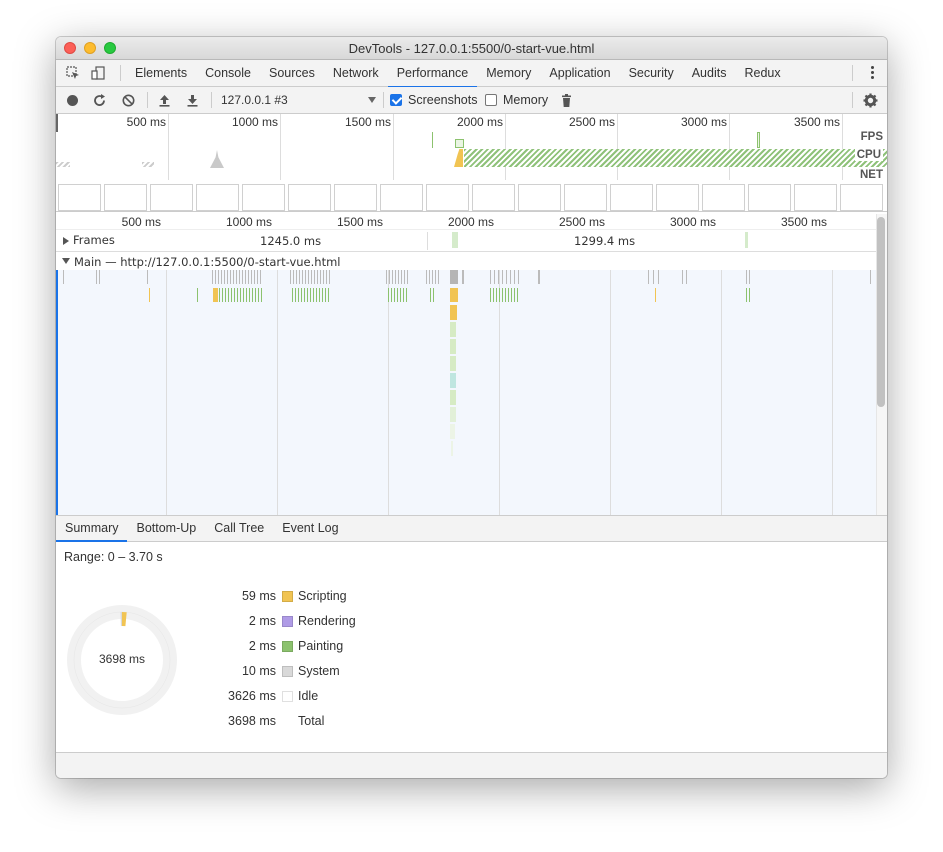 The image size is (943, 852). I want to click on memory-checkbox, so click(491, 100).